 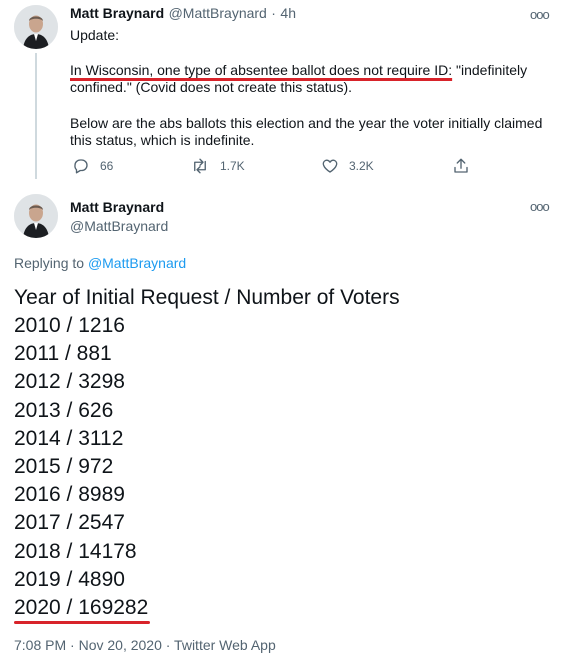 What do you see at coordinates (92, 166) in the screenshot?
I see `reply-button: 66` at bounding box center [92, 166].